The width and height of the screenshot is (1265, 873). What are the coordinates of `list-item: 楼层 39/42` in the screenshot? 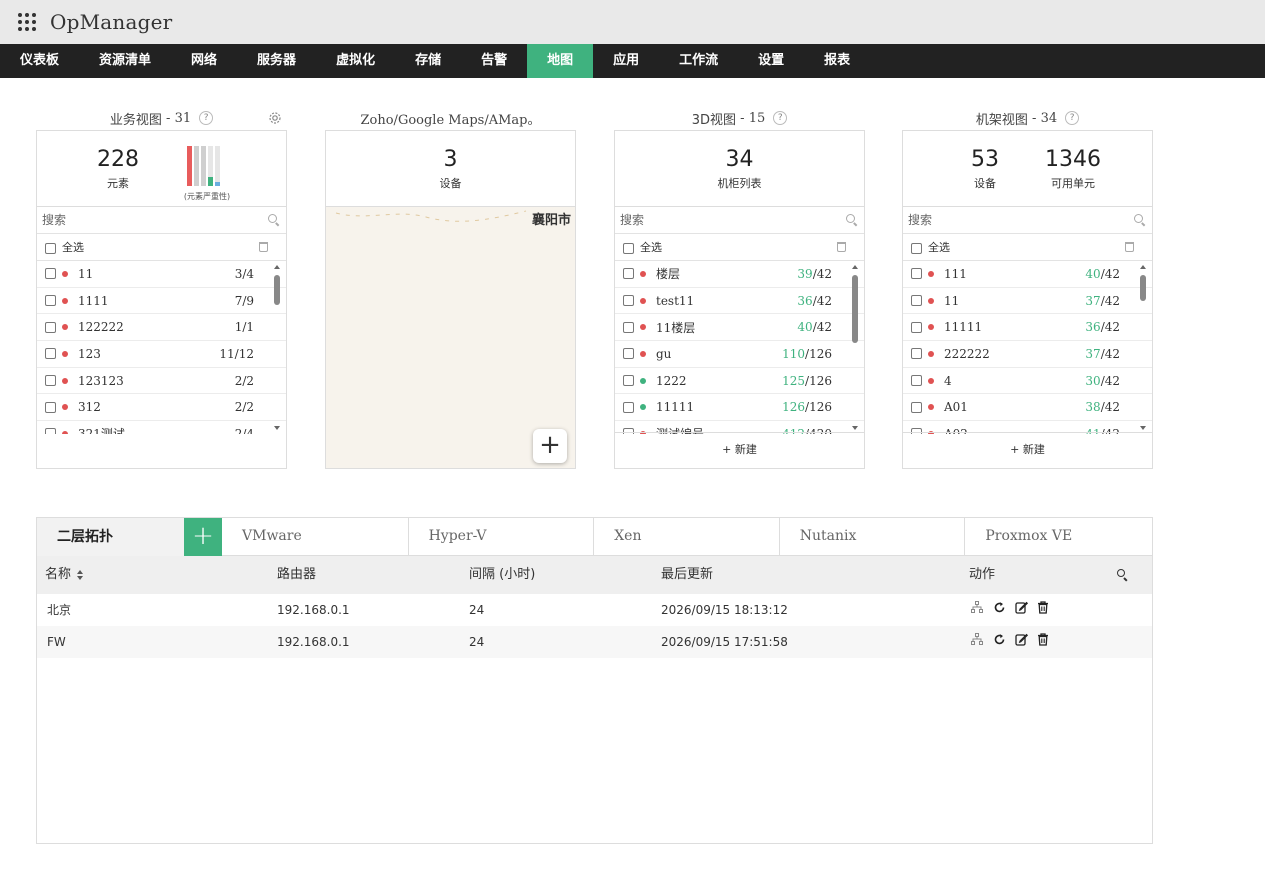 It's located at (739, 274).